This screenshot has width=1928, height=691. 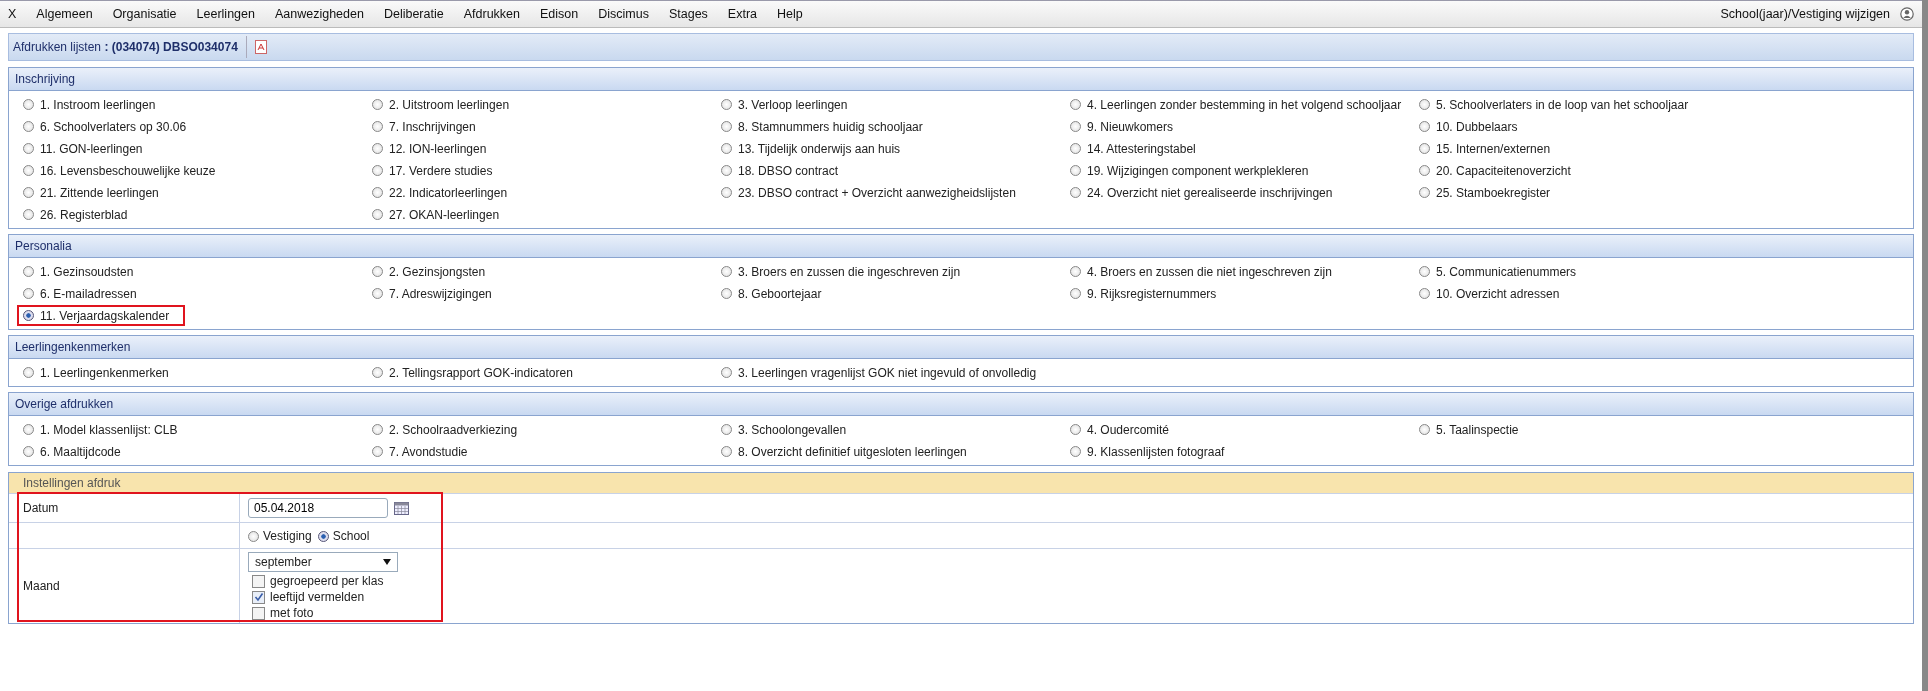 What do you see at coordinates (105, 126) in the screenshot?
I see `report-option: 6. Schoolverlaters op 30.06` at bounding box center [105, 126].